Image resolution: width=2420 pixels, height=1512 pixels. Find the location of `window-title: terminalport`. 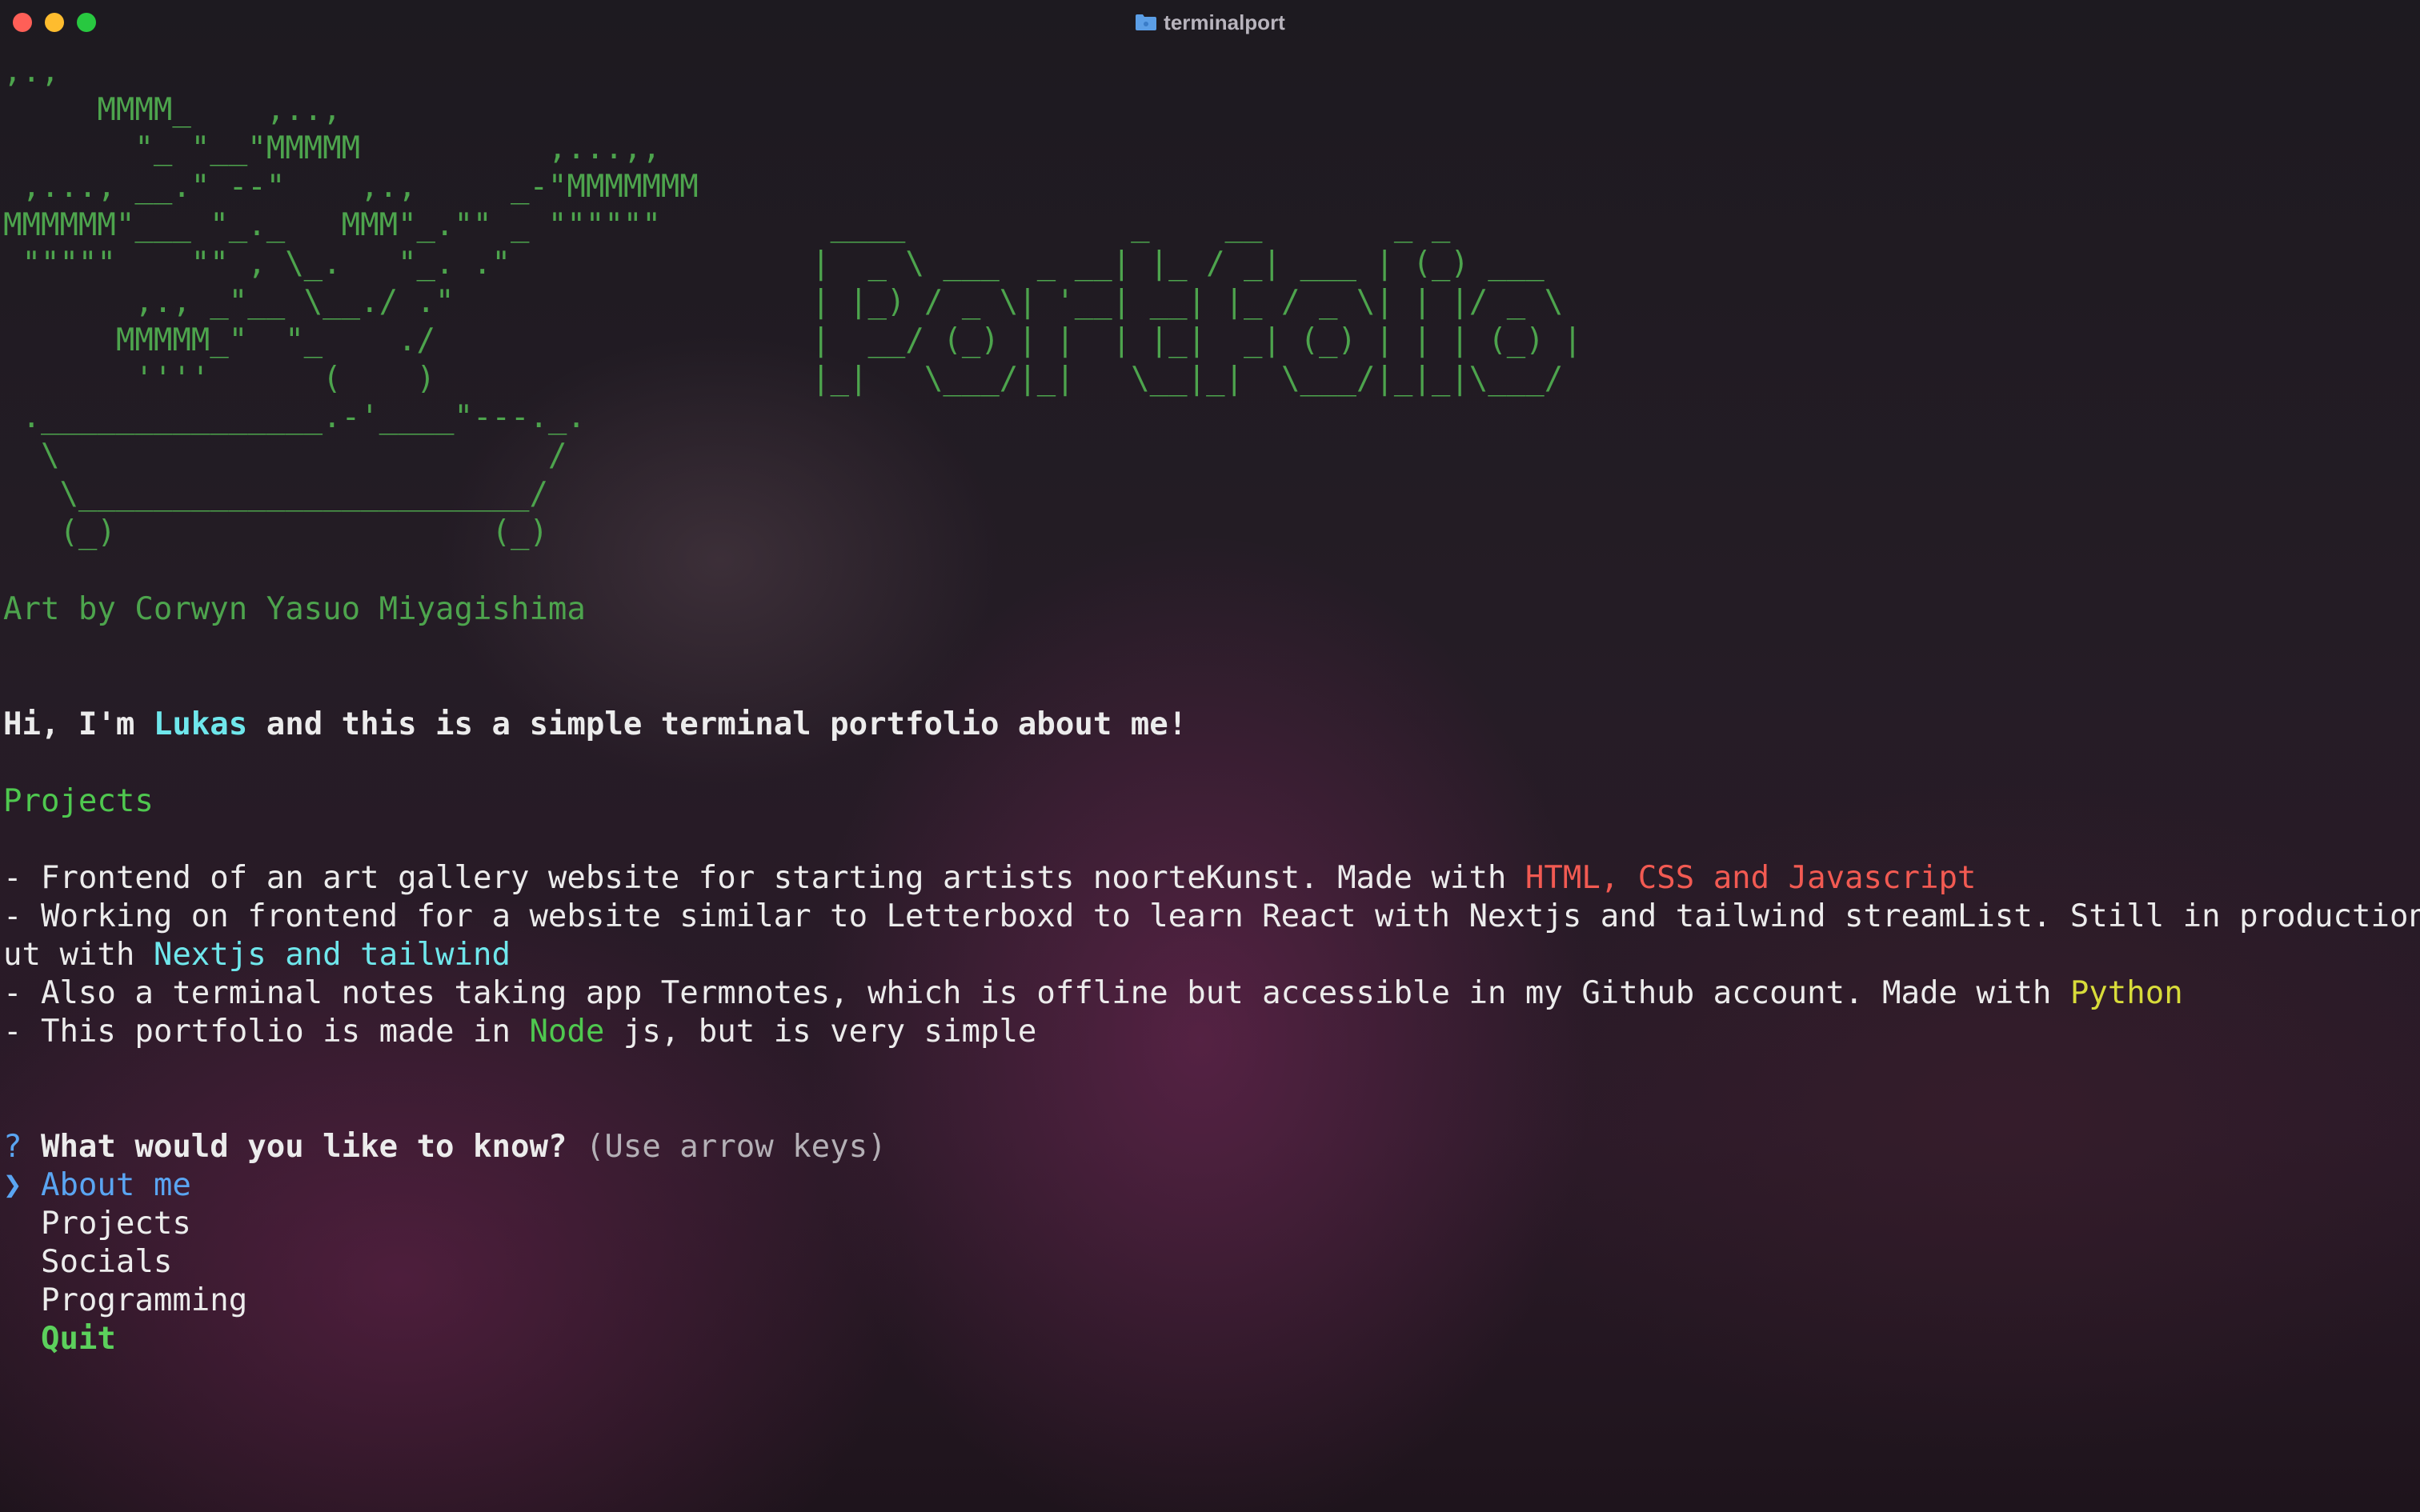

window-title: terminalport is located at coordinates (1210, 22).